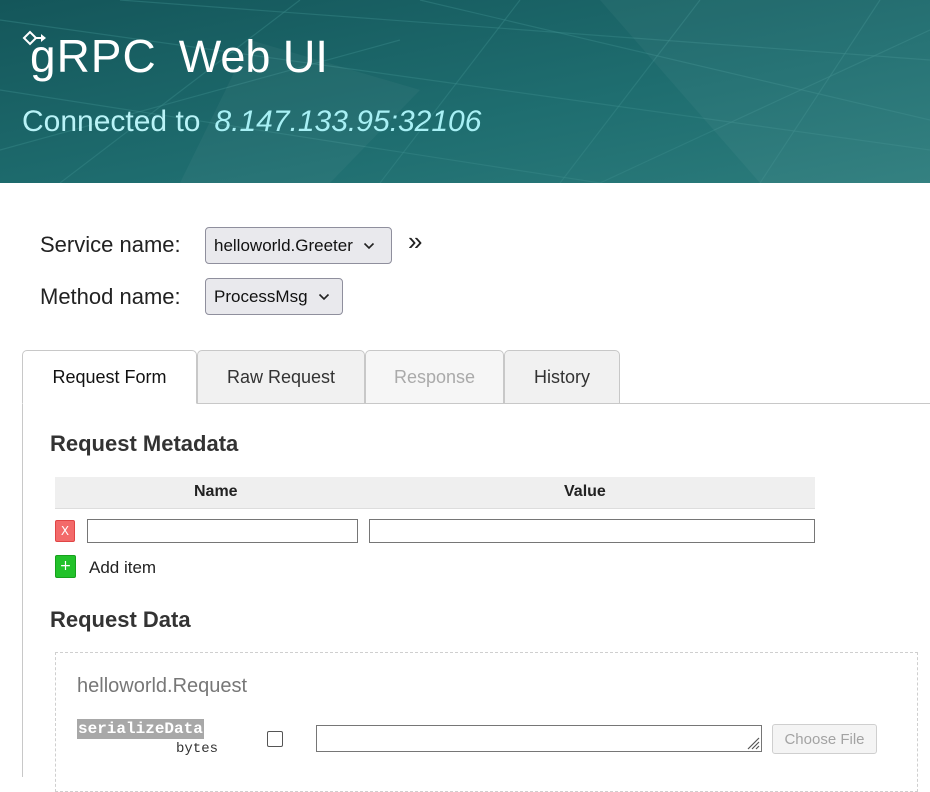  I want to click on metadata-value-input, so click(592, 531).